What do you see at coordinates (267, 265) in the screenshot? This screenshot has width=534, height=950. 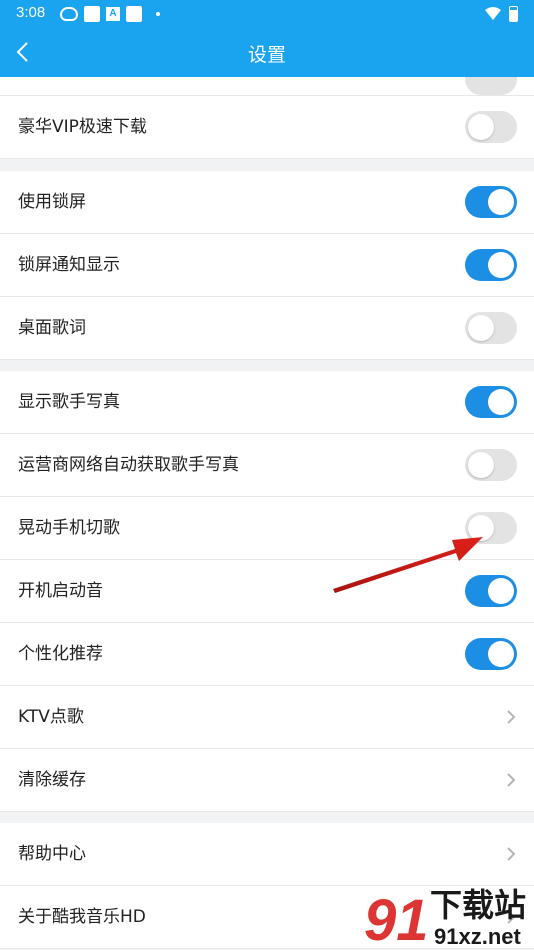 I see `settings-row: 锁屏通知显示` at bounding box center [267, 265].